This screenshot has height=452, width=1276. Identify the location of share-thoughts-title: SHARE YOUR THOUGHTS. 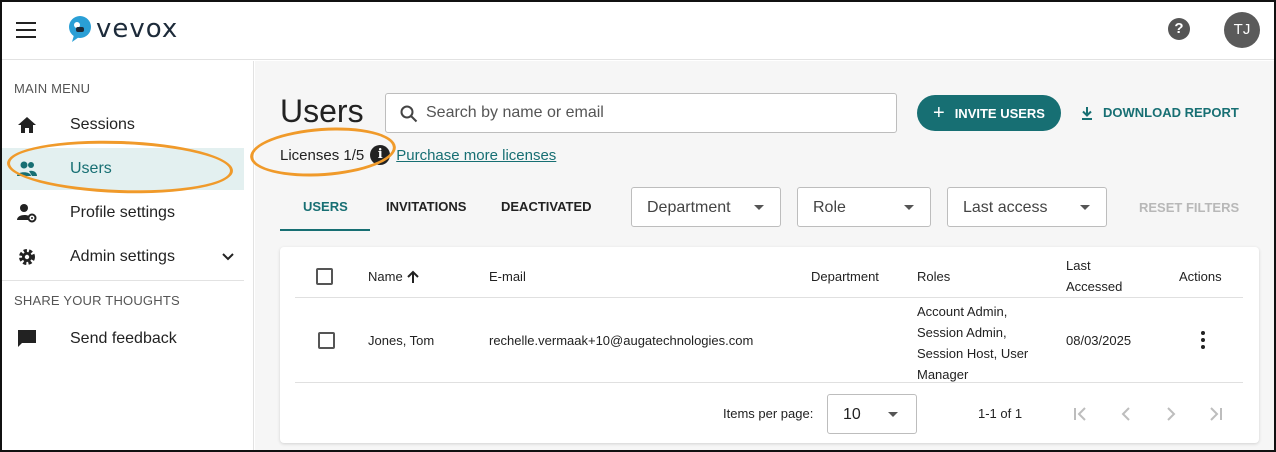
(97, 300).